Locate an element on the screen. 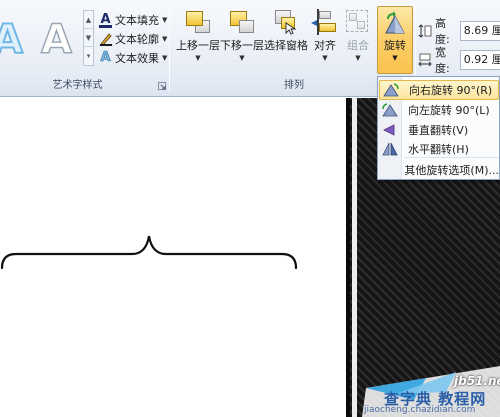 The height and width of the screenshot is (417, 500). selection-pane-button: 选择窗格 is located at coordinates (286, 42).